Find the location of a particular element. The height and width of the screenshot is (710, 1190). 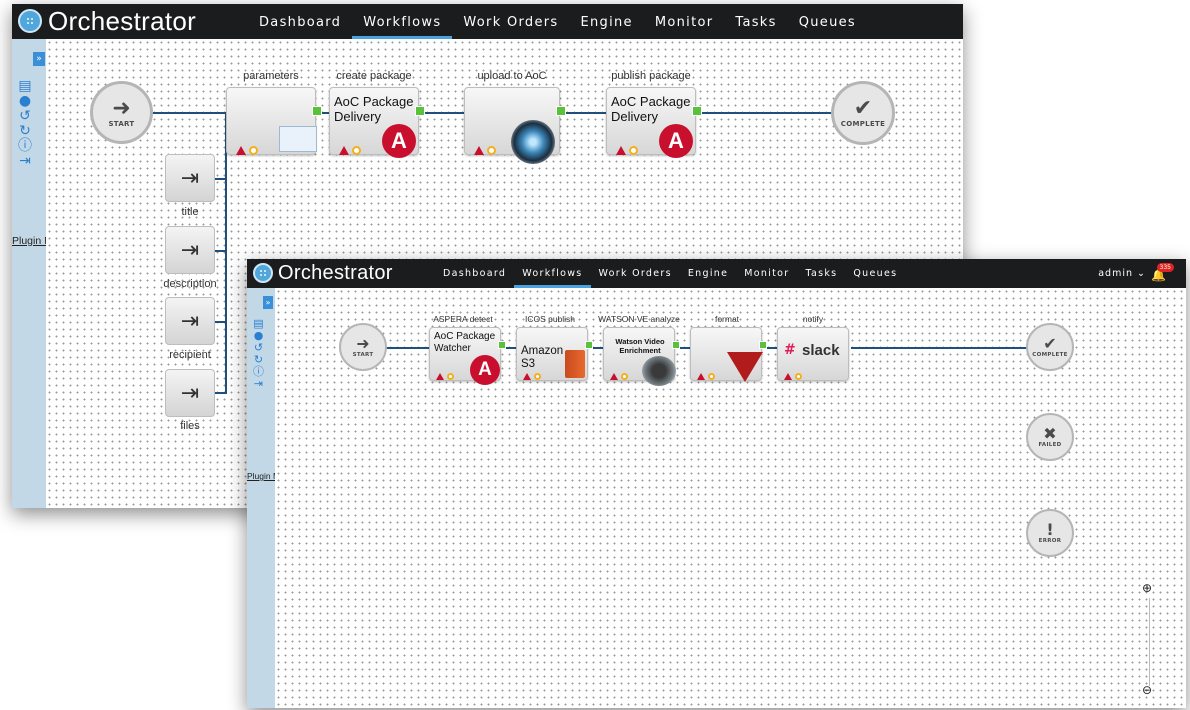

notify-node: # slack is located at coordinates (813, 354).